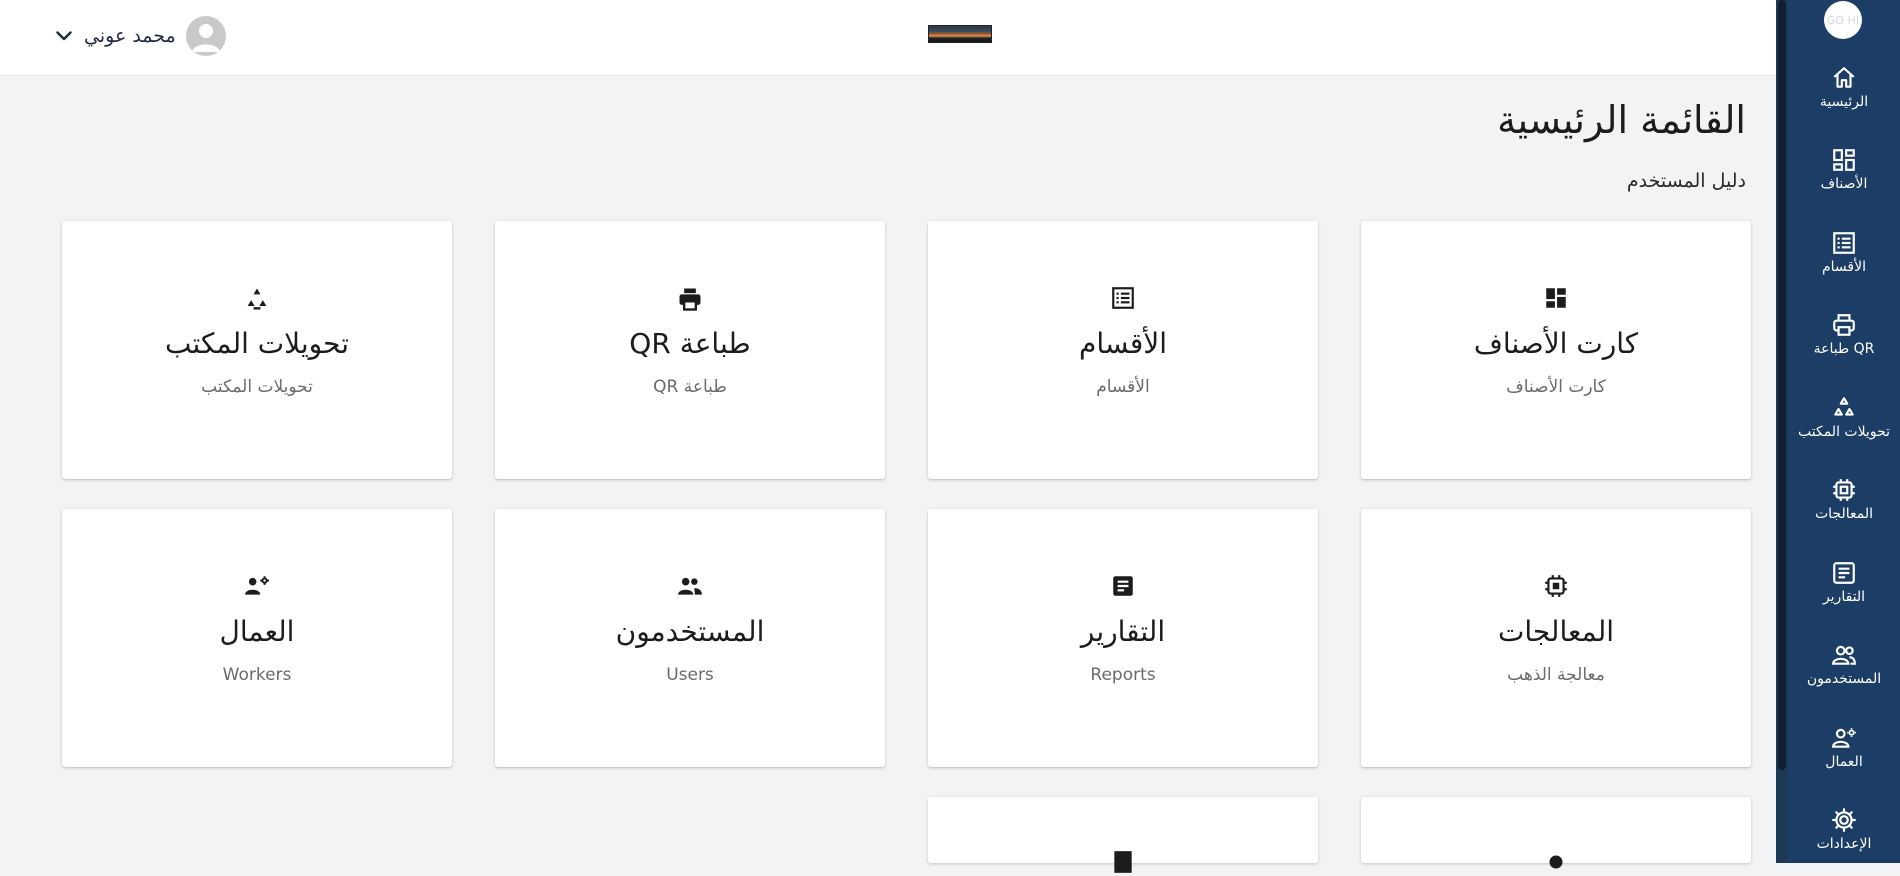  What do you see at coordinates (1556, 298) in the screenshot?
I see `dashboard-icon` at bounding box center [1556, 298].